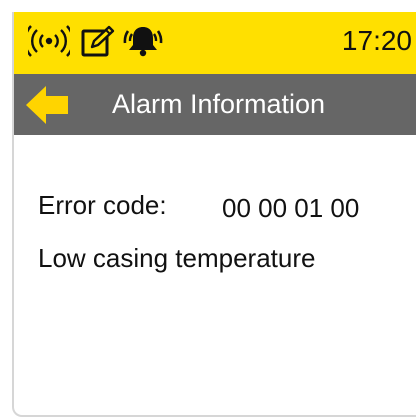 This screenshot has height=419, width=416. I want to click on alarm-description: Low casing temperature, so click(177, 258).